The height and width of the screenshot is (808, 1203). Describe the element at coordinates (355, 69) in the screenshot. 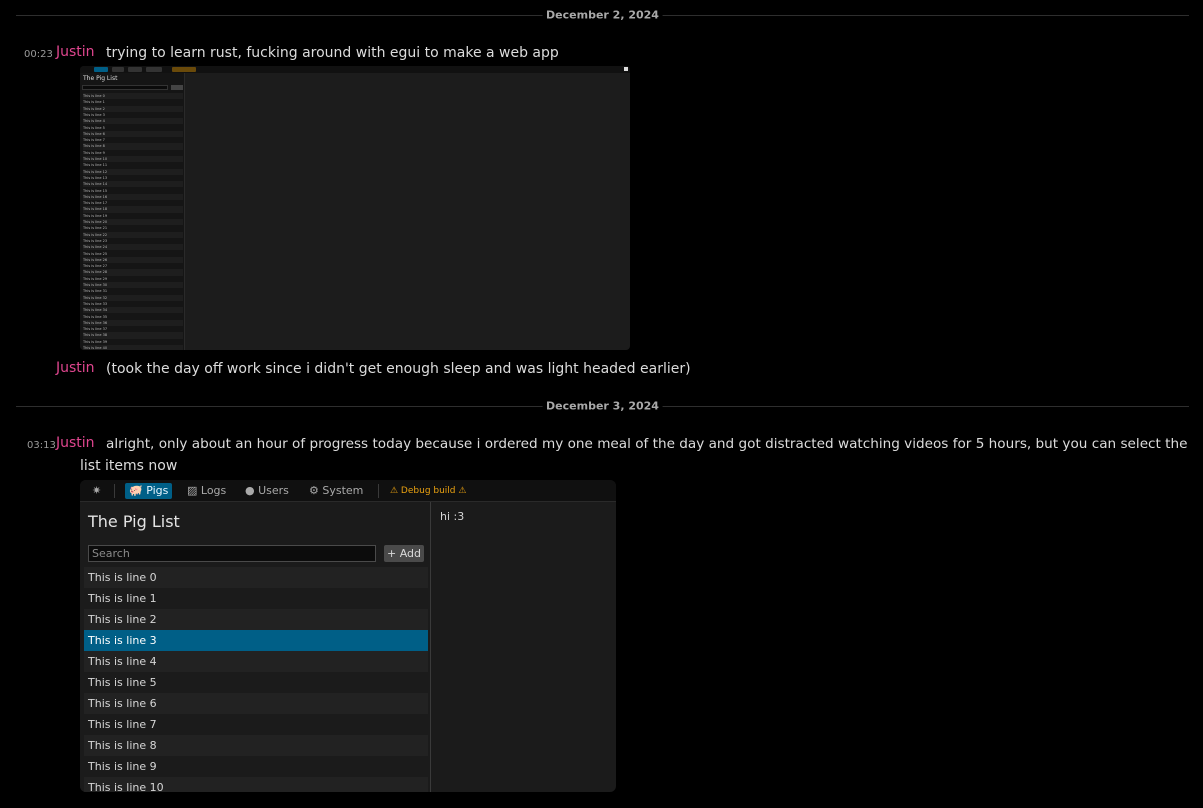

I see `app-topbar` at that location.